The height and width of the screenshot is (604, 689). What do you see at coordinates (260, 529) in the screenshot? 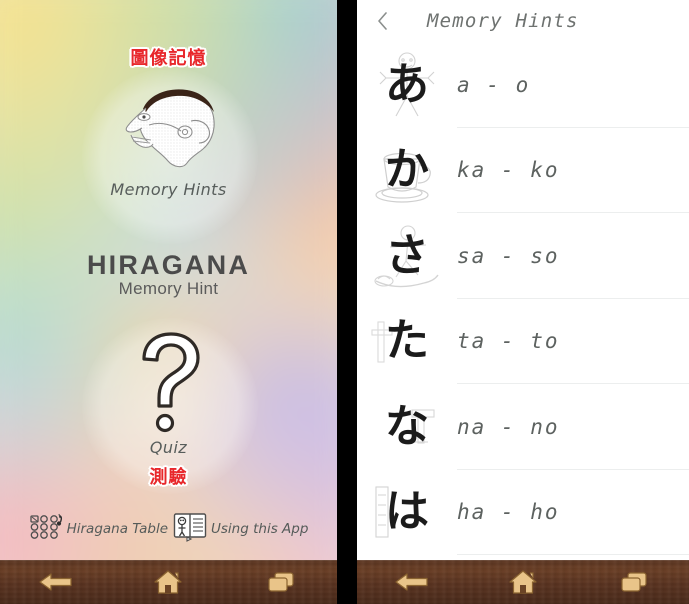
I see `using-this-app-label: Using this App` at bounding box center [260, 529].